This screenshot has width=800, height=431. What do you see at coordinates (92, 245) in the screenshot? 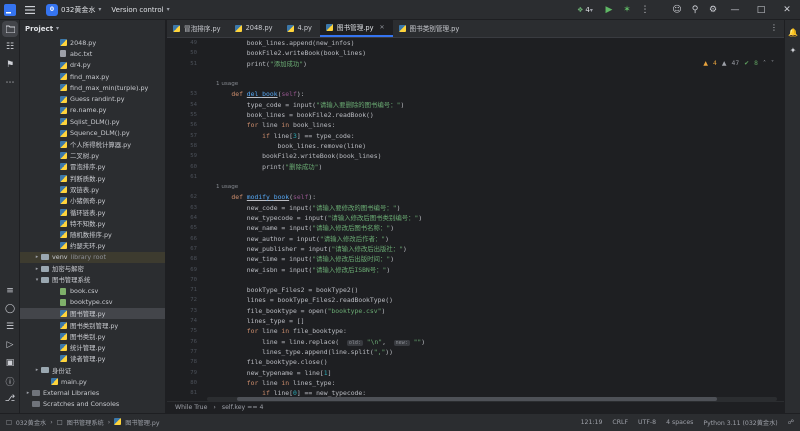
I see `tree-item: 约瑟夫环.py` at bounding box center [92, 245].